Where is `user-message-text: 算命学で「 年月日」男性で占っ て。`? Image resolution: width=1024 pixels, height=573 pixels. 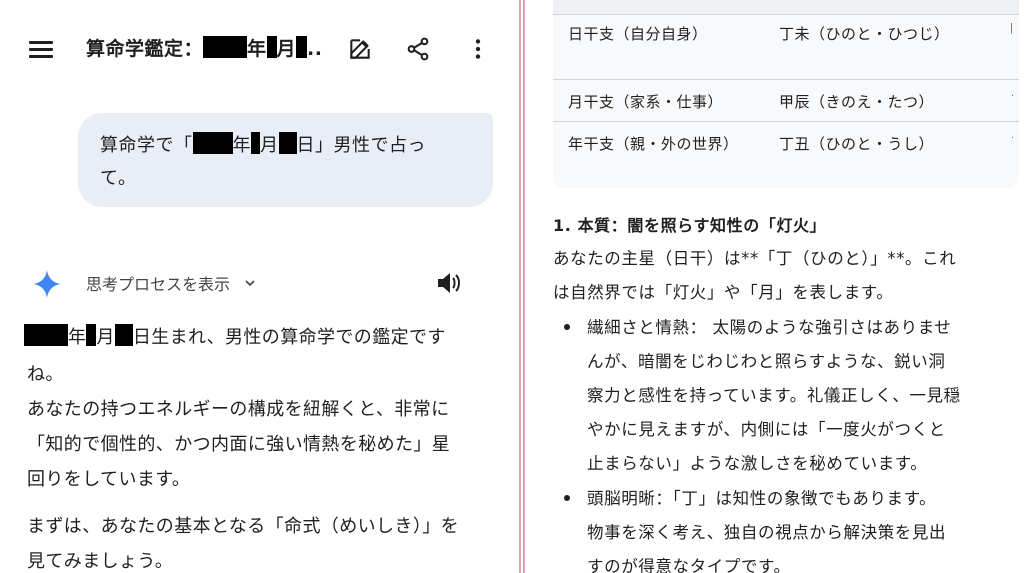 user-message-text: 算命学で「 年月日」男性で占っ て。 is located at coordinates (287, 162).